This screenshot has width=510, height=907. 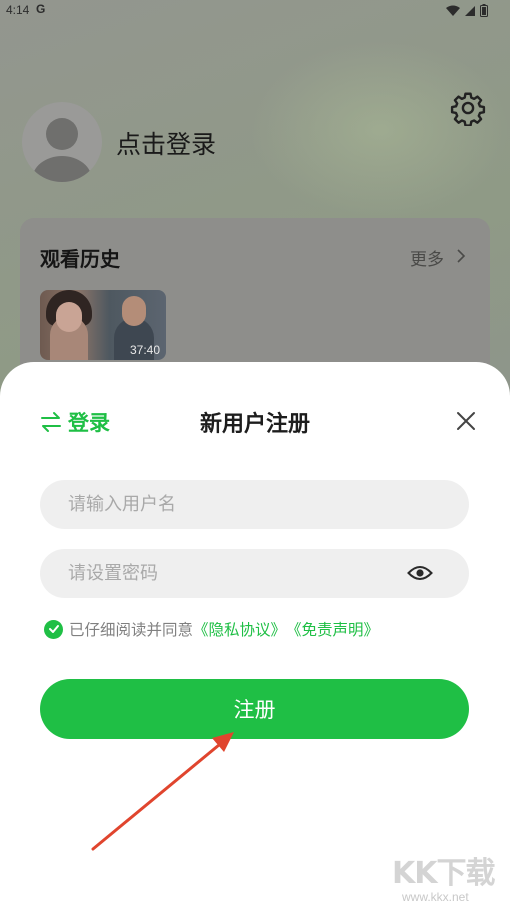 I want to click on history-title: 观看历史, so click(x=80, y=259).